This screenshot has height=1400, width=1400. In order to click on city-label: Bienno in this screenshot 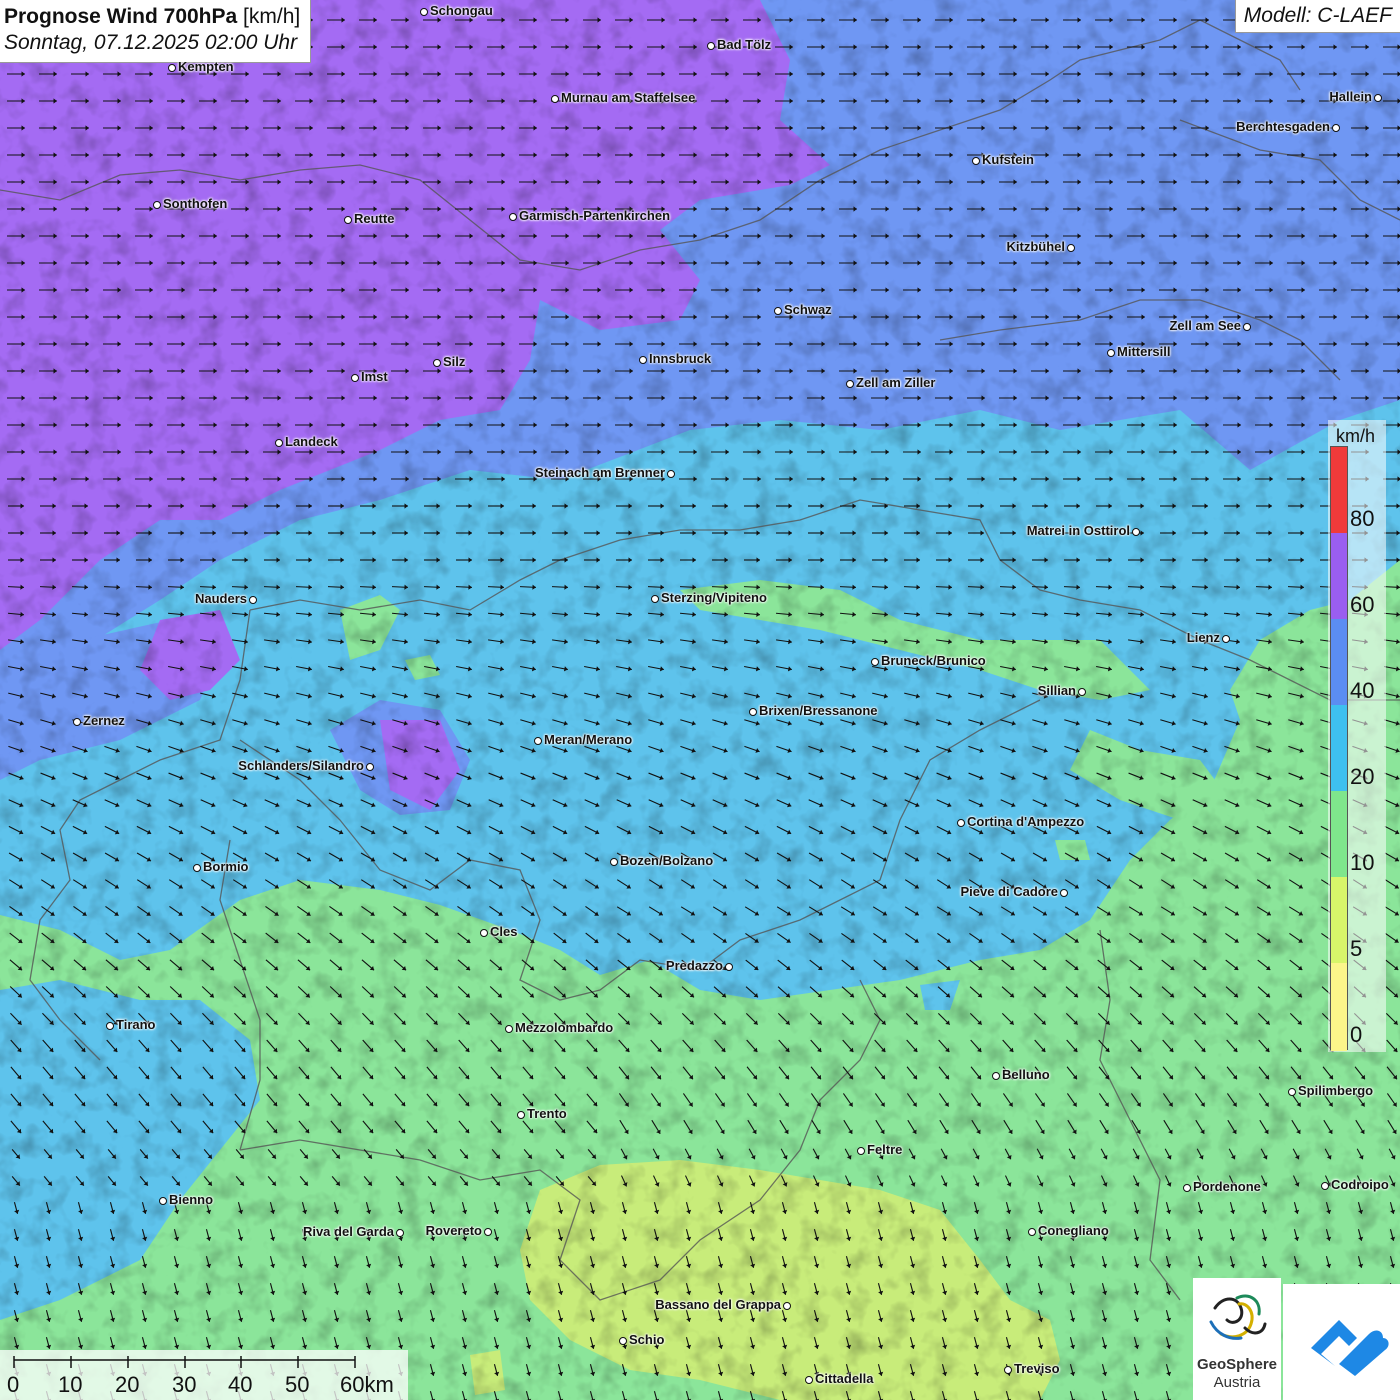, I will do `click(191, 1199)`.